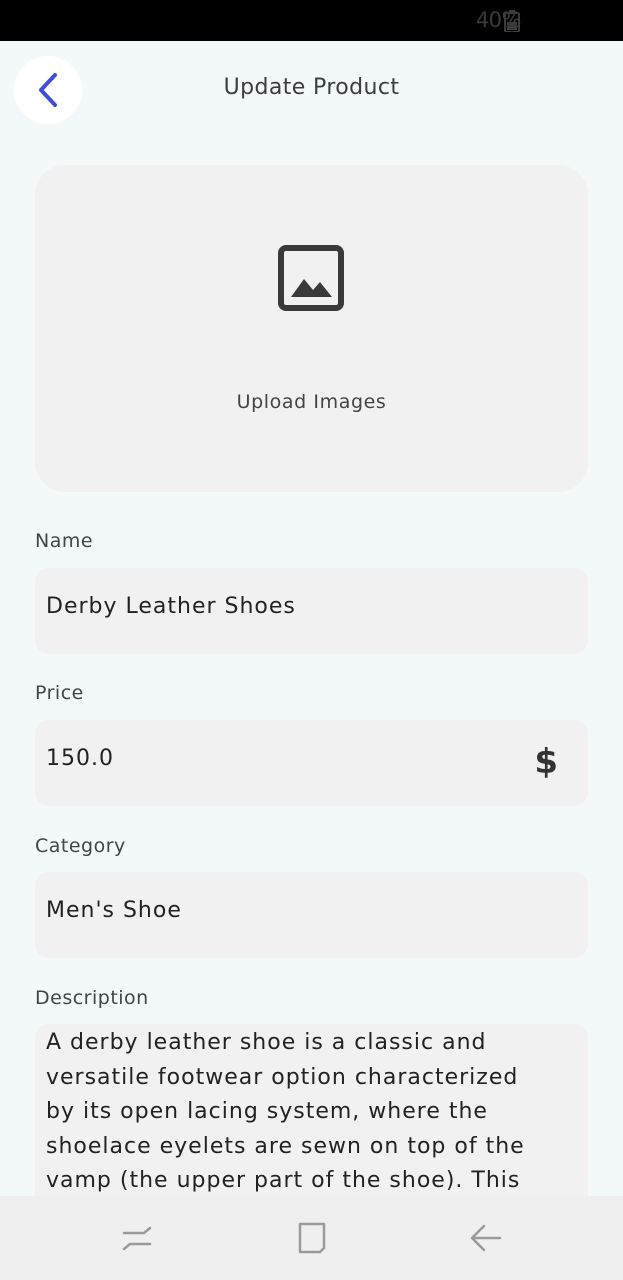  I want to click on app-header: Update Product, so click(311, 91).